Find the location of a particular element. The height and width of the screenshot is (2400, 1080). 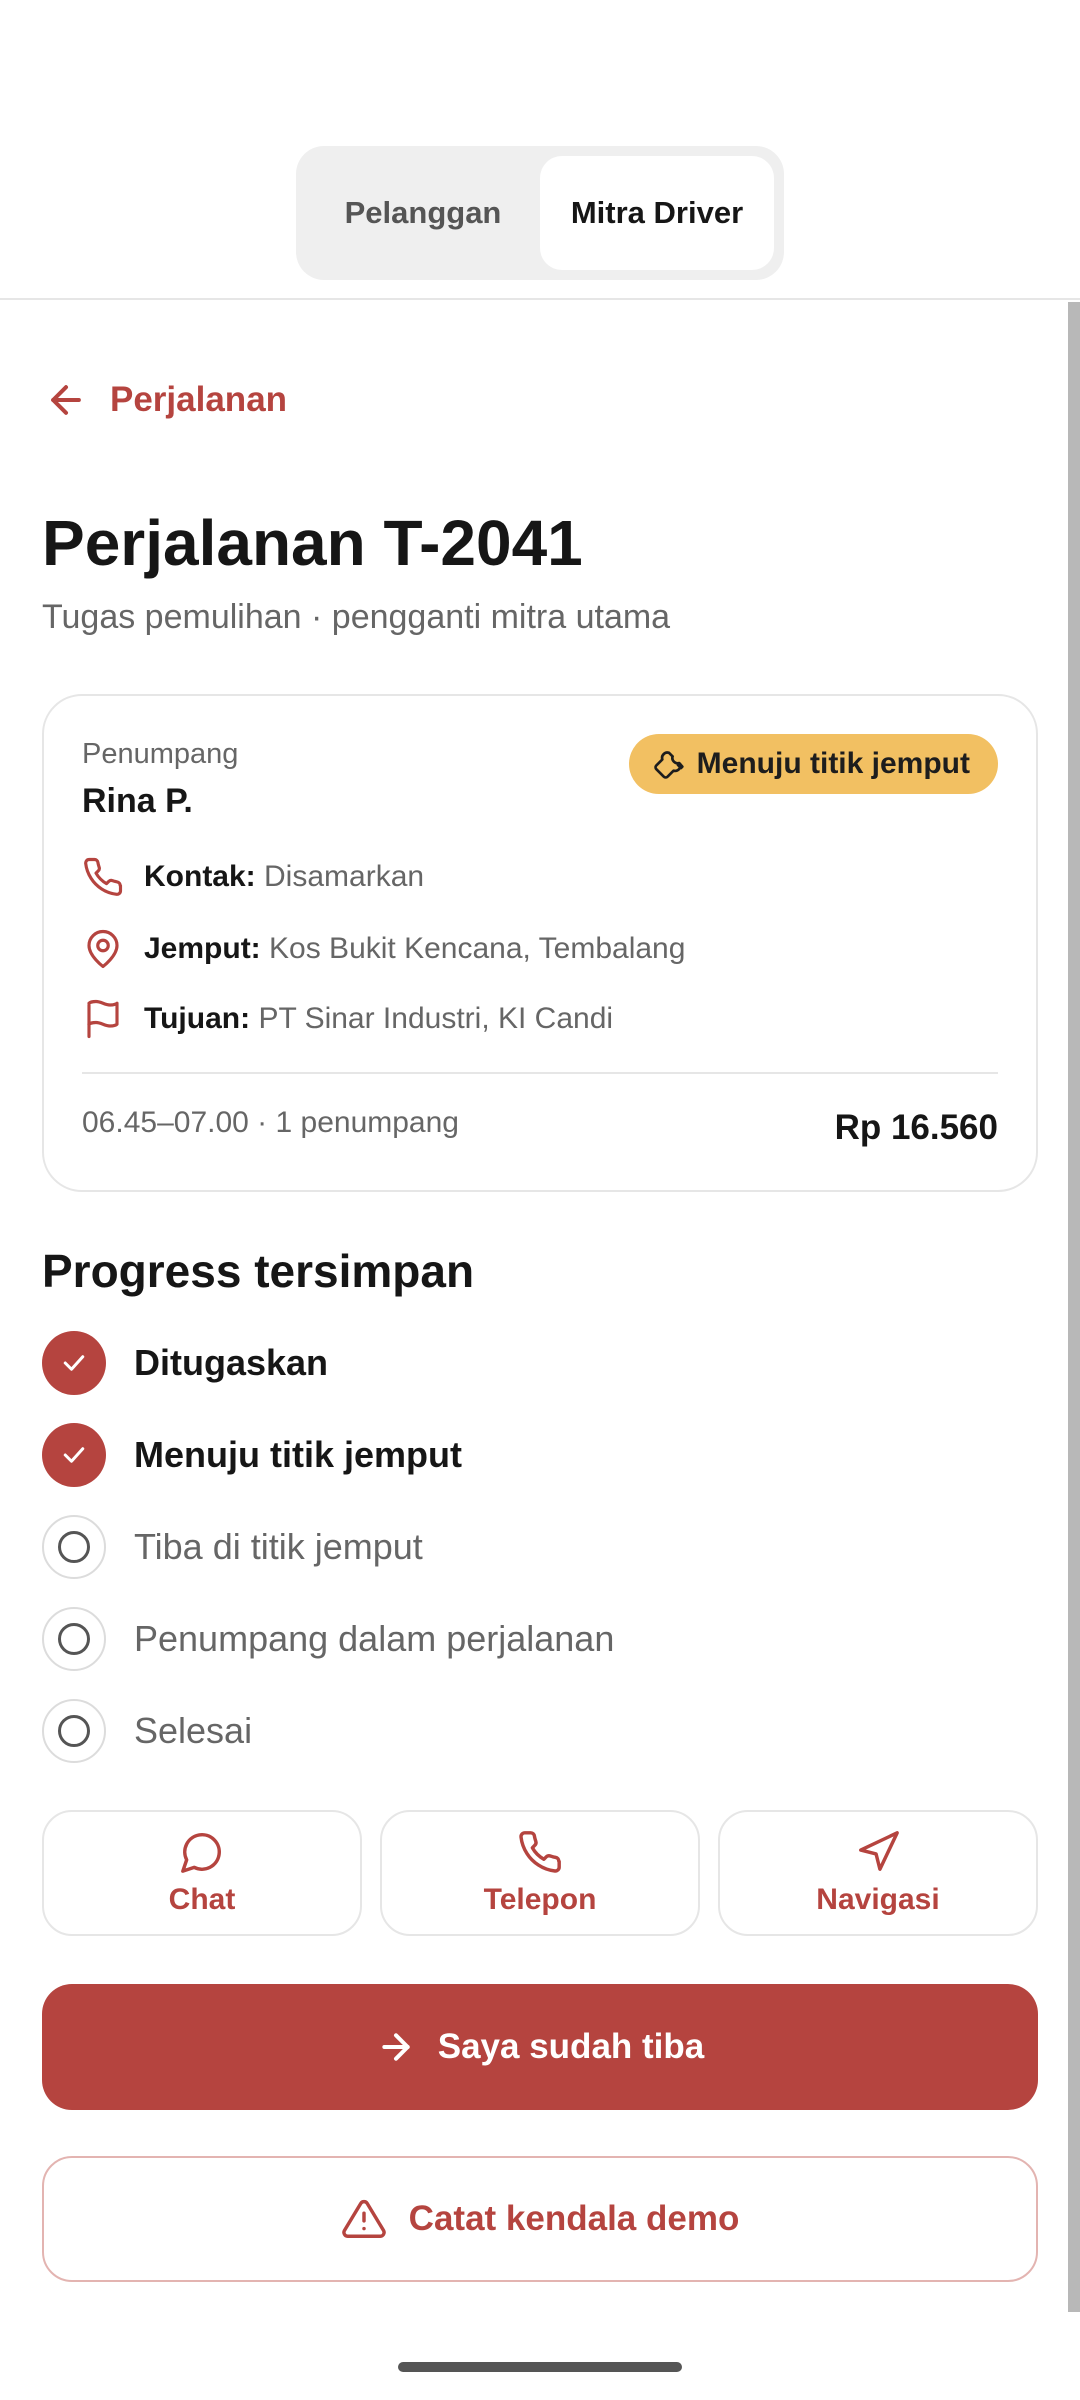

role-switcher-header: Pelanggan Mitra Driver is located at coordinates (540, 150).